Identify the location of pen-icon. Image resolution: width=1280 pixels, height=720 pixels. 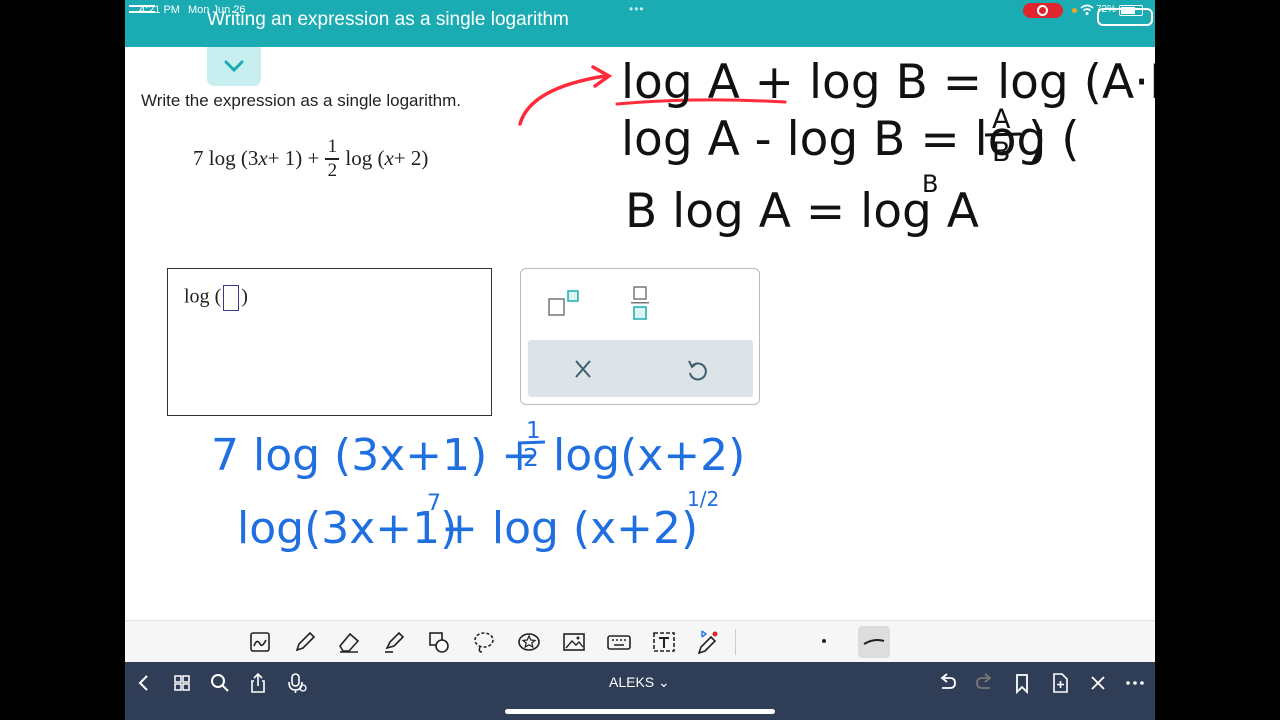
(305, 642).